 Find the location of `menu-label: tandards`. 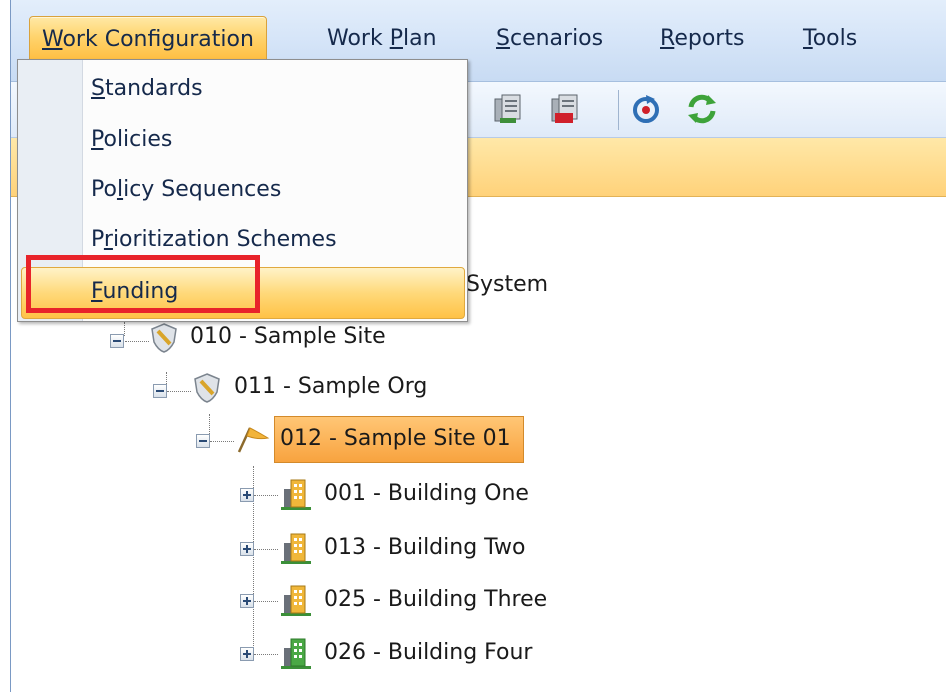

menu-label: tandards is located at coordinates (153, 88).